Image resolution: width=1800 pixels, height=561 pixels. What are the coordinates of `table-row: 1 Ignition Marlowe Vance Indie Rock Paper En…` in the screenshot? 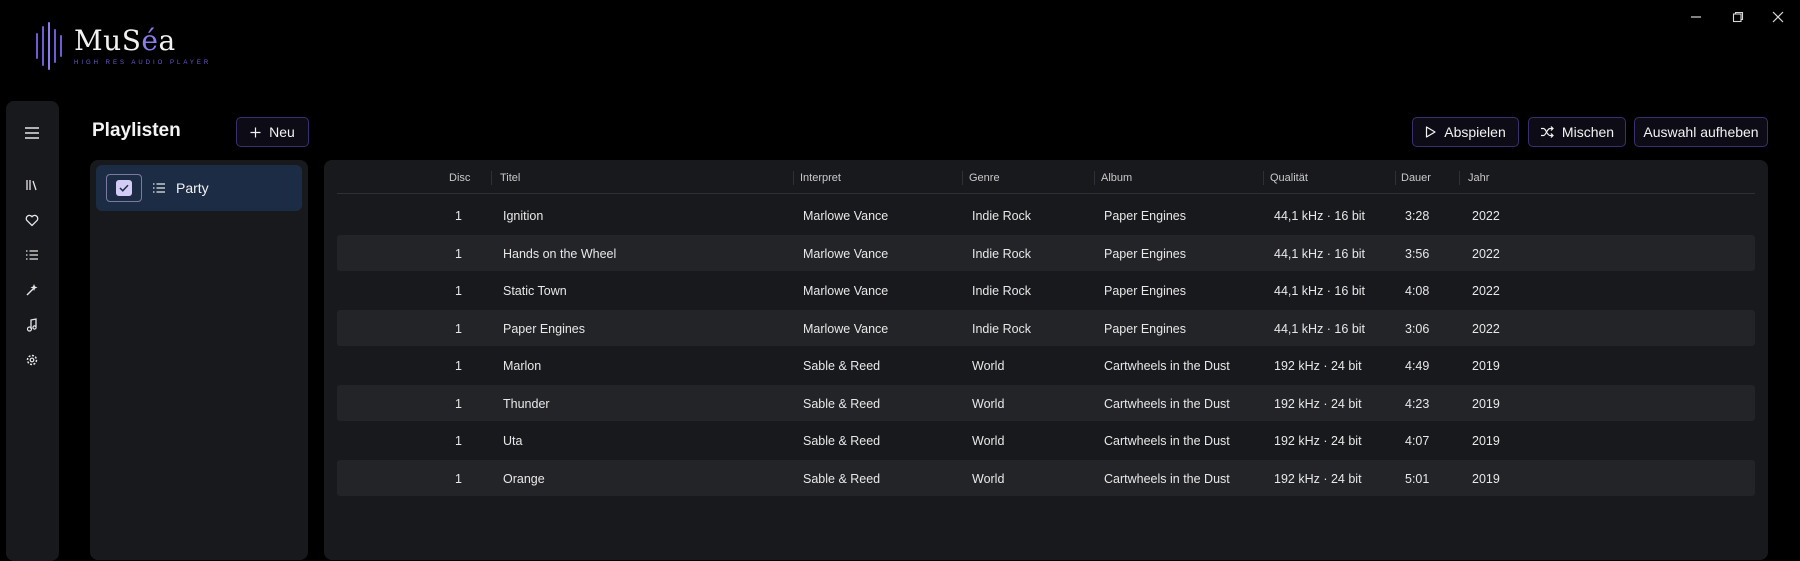 It's located at (1046, 215).